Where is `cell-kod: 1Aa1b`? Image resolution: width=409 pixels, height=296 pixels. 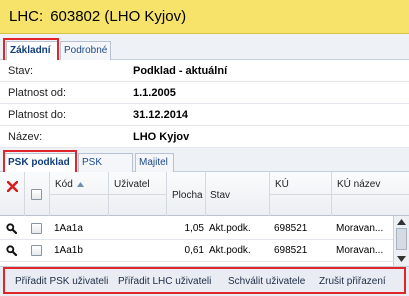 cell-kod: 1Aa1b is located at coordinates (68, 250).